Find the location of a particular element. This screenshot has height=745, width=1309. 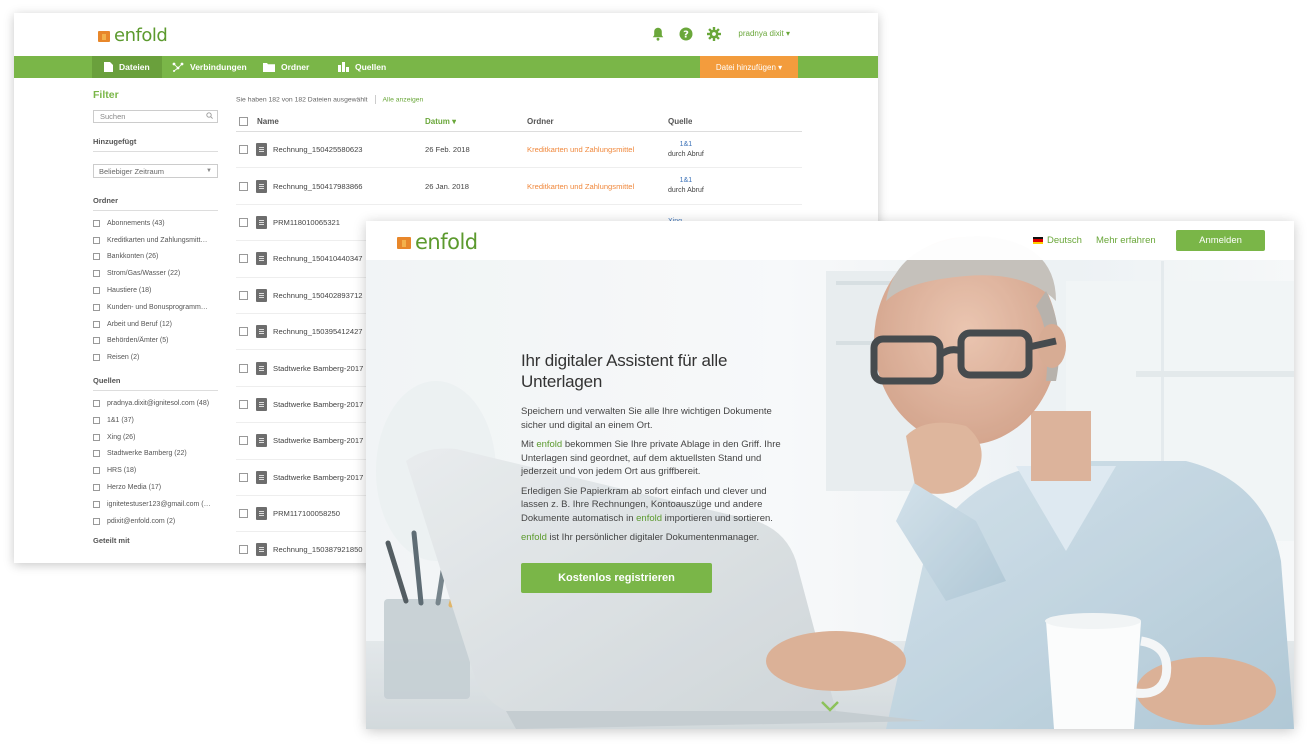

col-name: Name is located at coordinates (268, 121).